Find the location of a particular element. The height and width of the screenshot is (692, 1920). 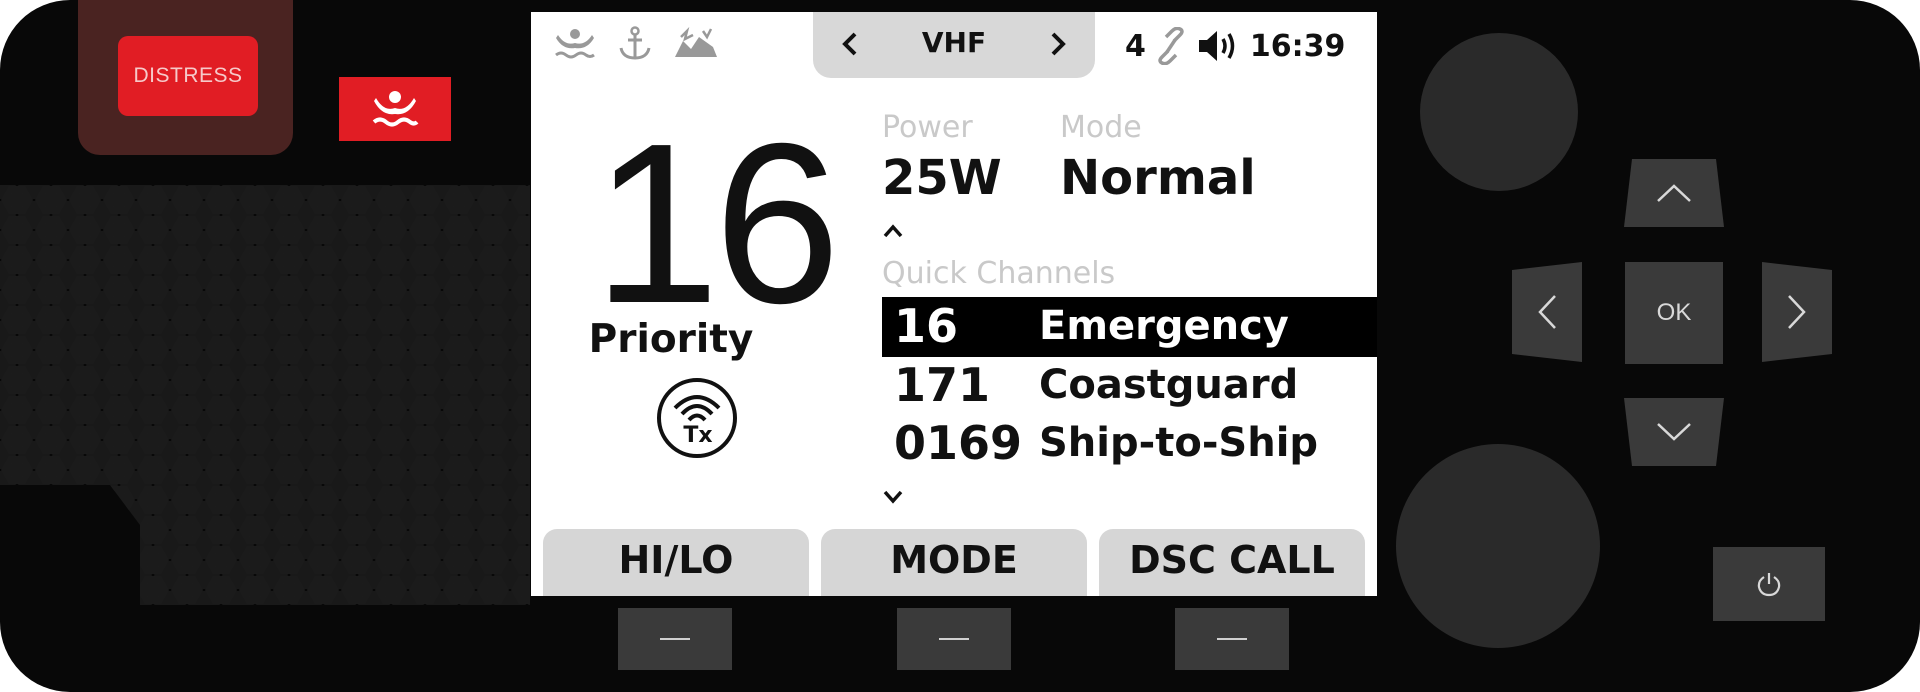

softkey-3-button is located at coordinates (1232, 639).